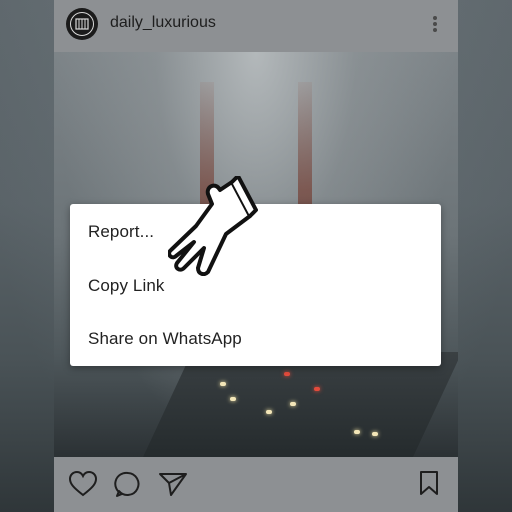 This screenshot has width=512, height=512. I want to click on heart-icon, so click(83, 484).